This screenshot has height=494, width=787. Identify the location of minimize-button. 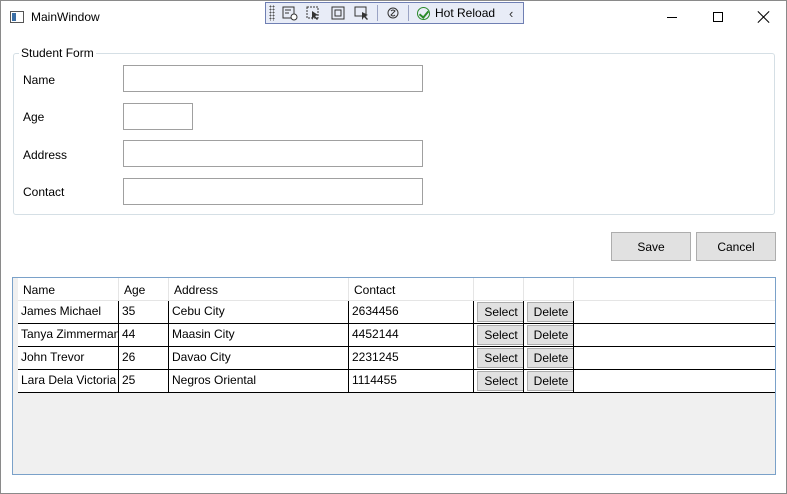
(672, 17).